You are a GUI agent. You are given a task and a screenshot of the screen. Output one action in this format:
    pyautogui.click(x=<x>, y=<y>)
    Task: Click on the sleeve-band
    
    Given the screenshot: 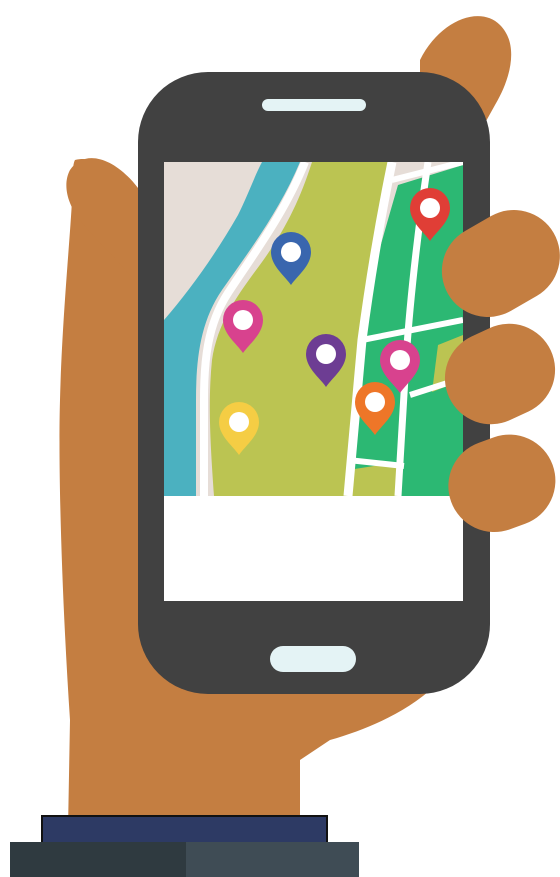 What is the action you would take?
    pyautogui.click(x=184, y=831)
    